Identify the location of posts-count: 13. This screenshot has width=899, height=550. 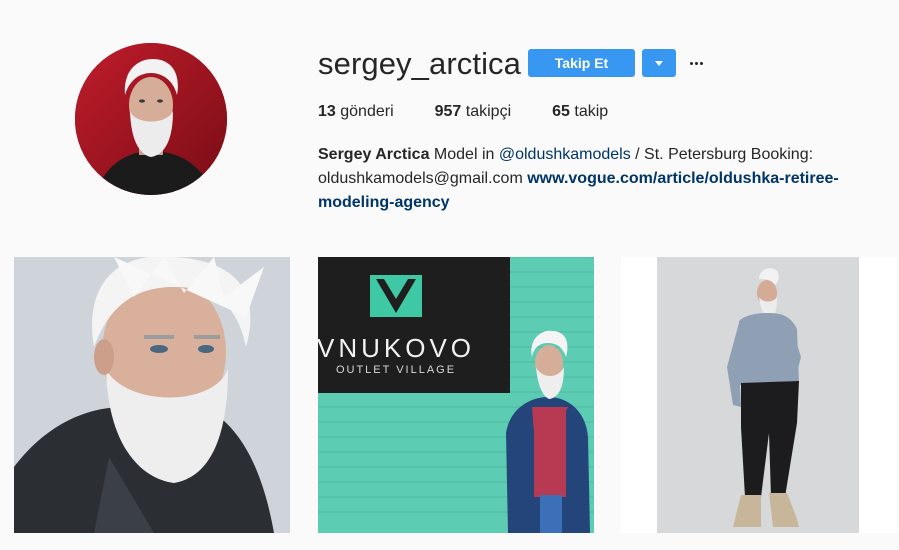
(327, 111).